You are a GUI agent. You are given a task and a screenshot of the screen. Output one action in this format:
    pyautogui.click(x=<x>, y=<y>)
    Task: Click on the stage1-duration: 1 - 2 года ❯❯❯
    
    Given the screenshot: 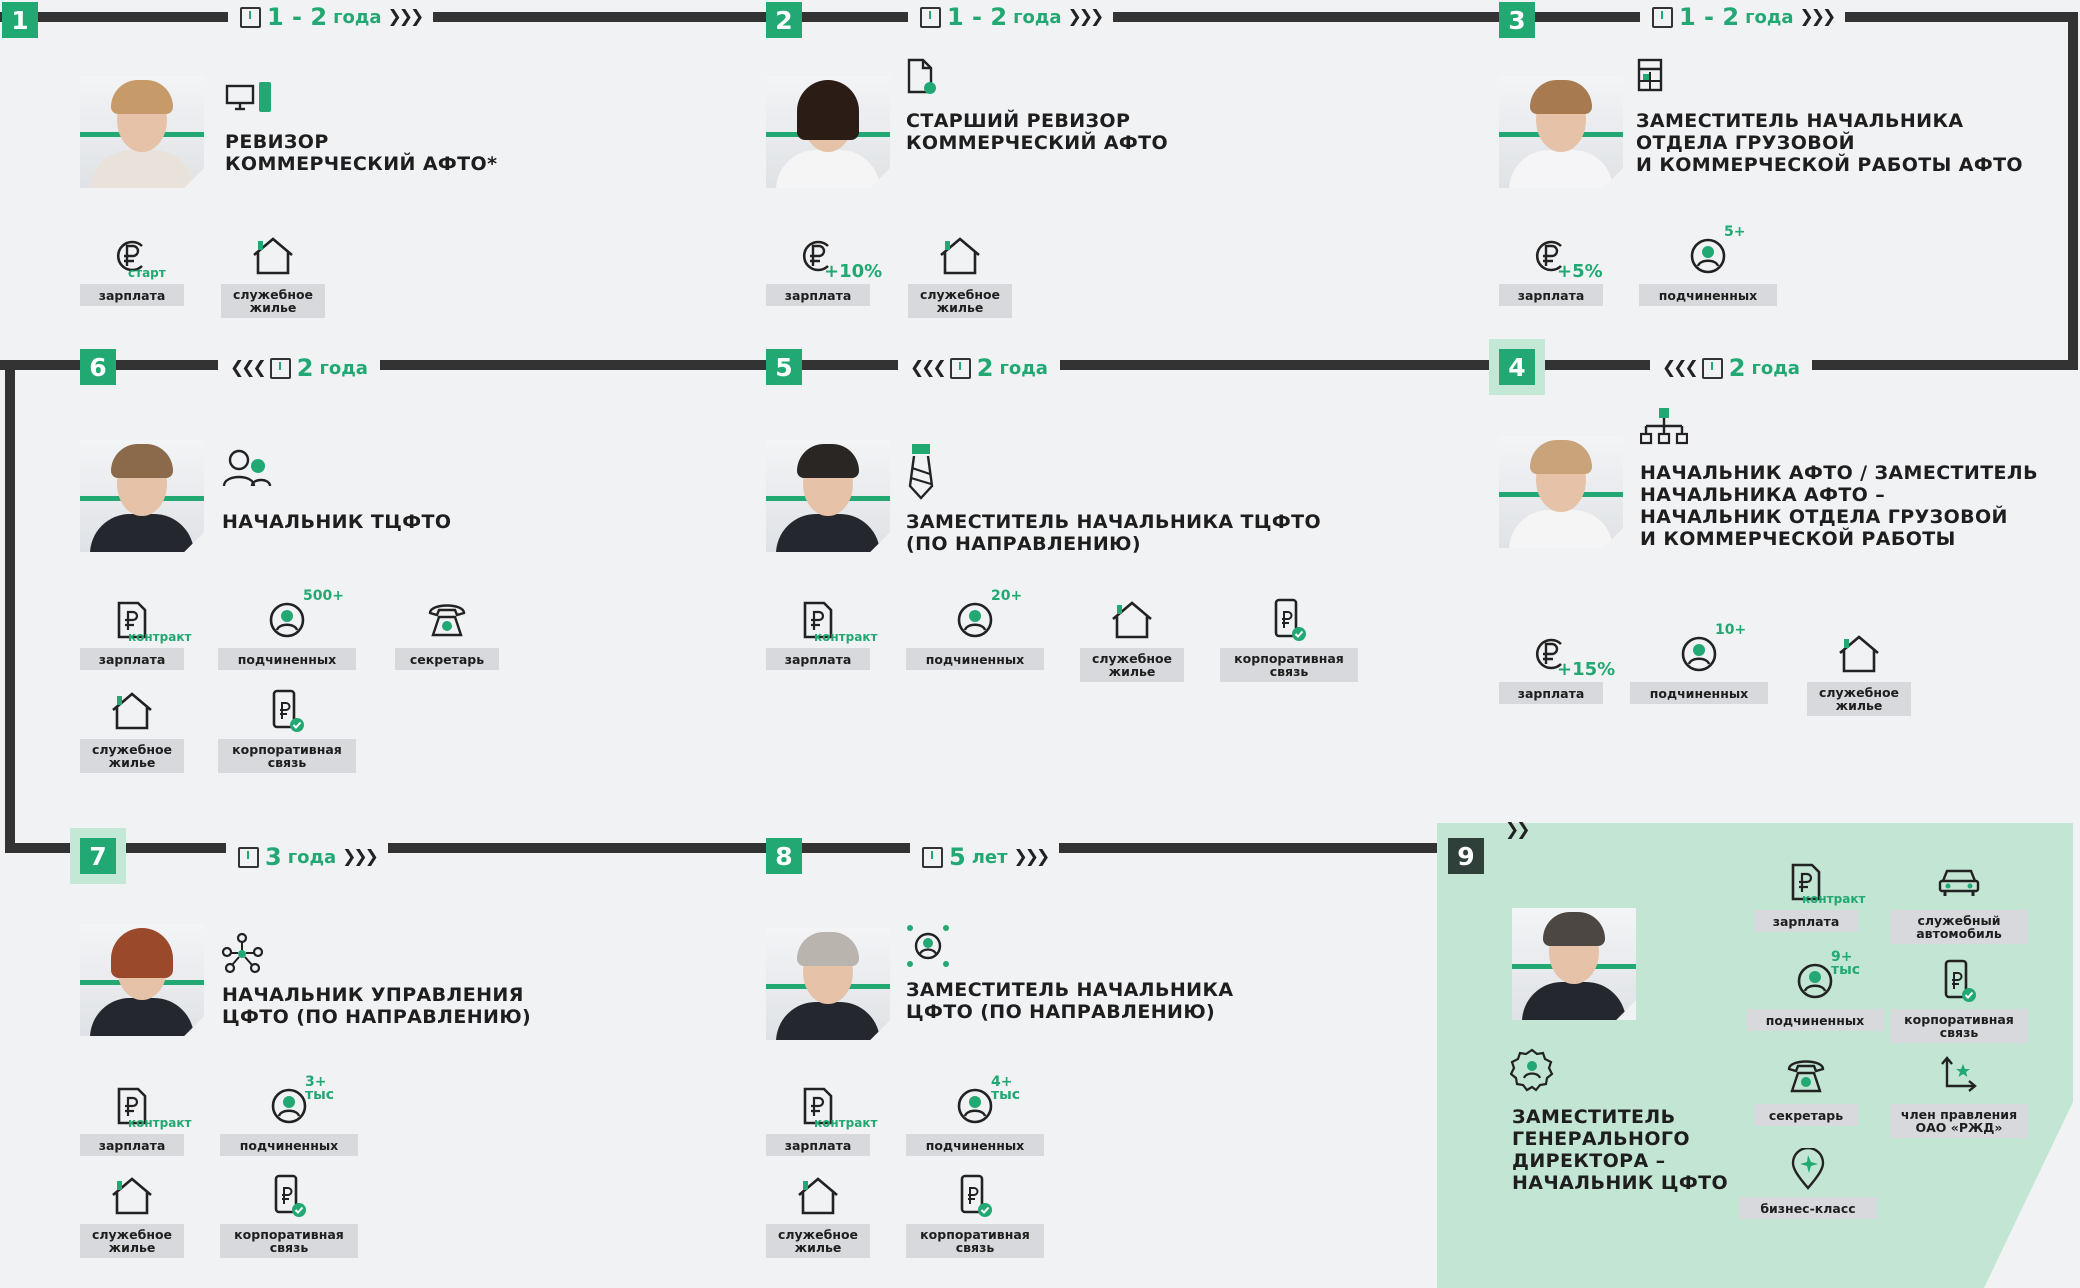 What is the action you would take?
    pyautogui.click(x=331, y=17)
    